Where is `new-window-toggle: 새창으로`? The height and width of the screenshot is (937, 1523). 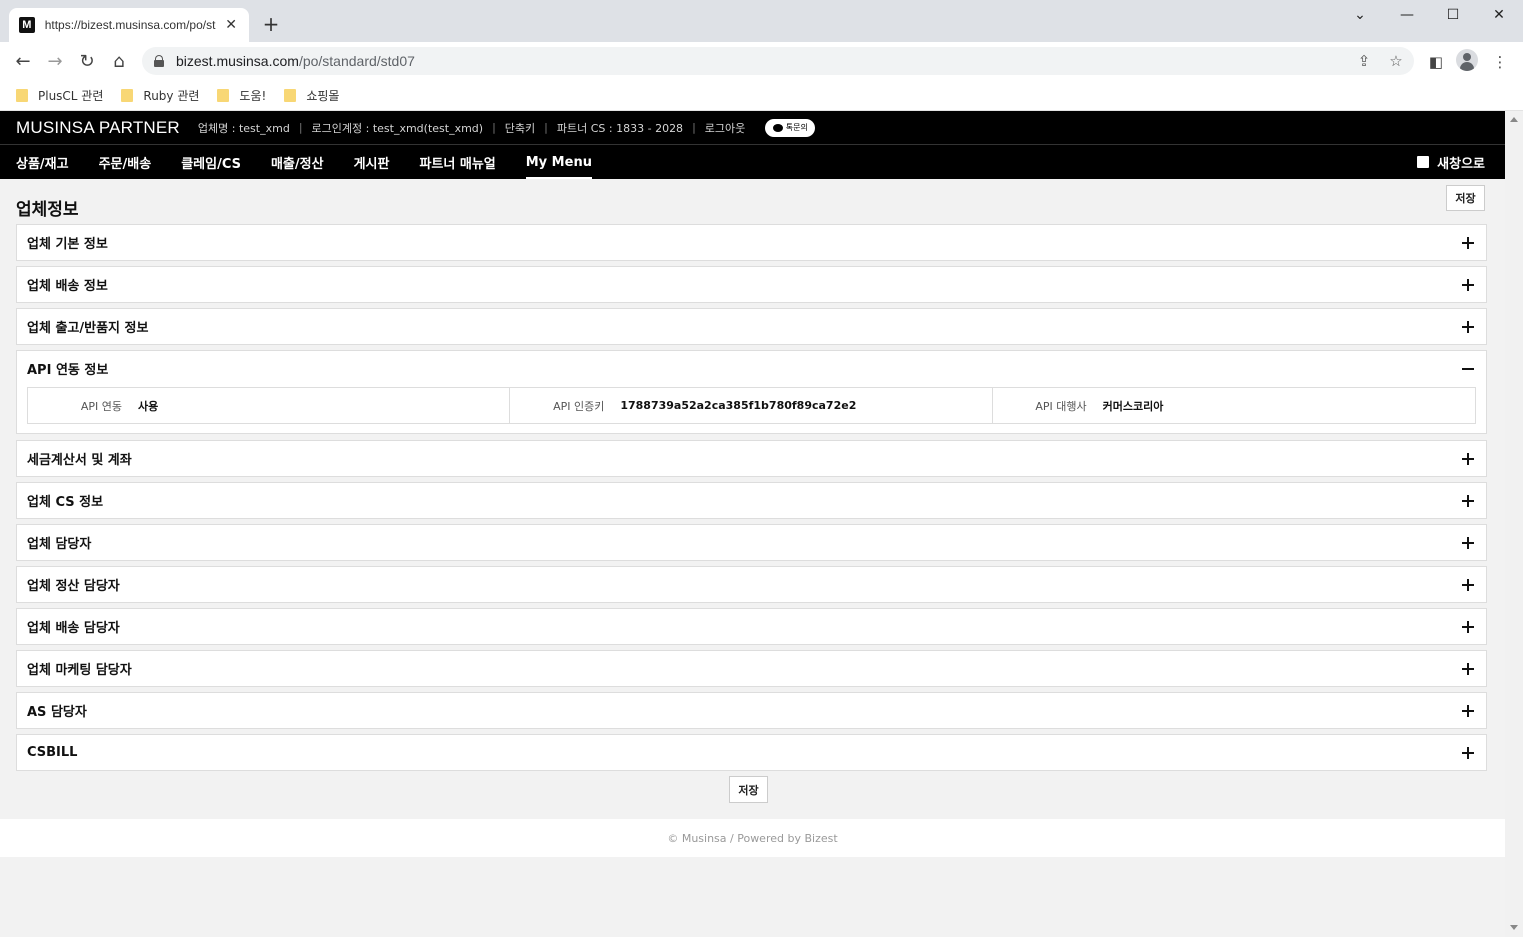 new-window-toggle: 새창으로 is located at coordinates (1451, 162).